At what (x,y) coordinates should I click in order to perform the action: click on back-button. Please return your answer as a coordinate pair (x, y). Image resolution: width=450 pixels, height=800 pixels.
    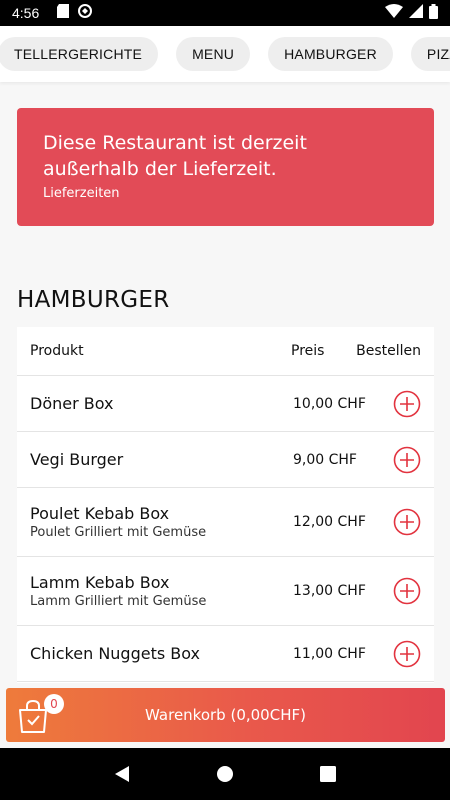
    Looking at the image, I should click on (122, 774).